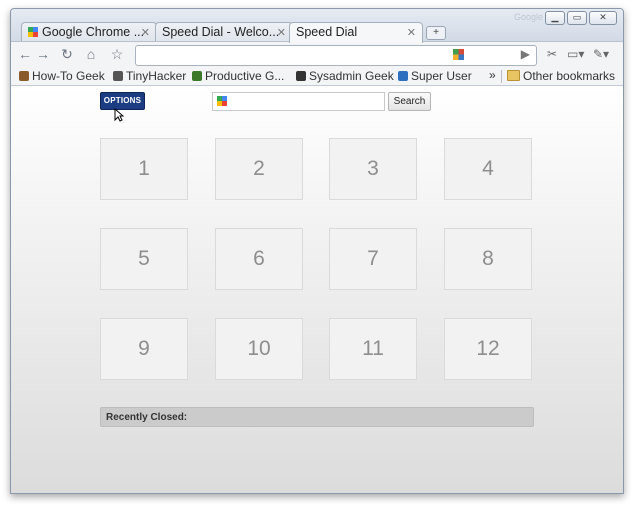 This screenshot has height=508, width=640. I want to click on other-bookmarks: Other bookmarks, so click(561, 76).